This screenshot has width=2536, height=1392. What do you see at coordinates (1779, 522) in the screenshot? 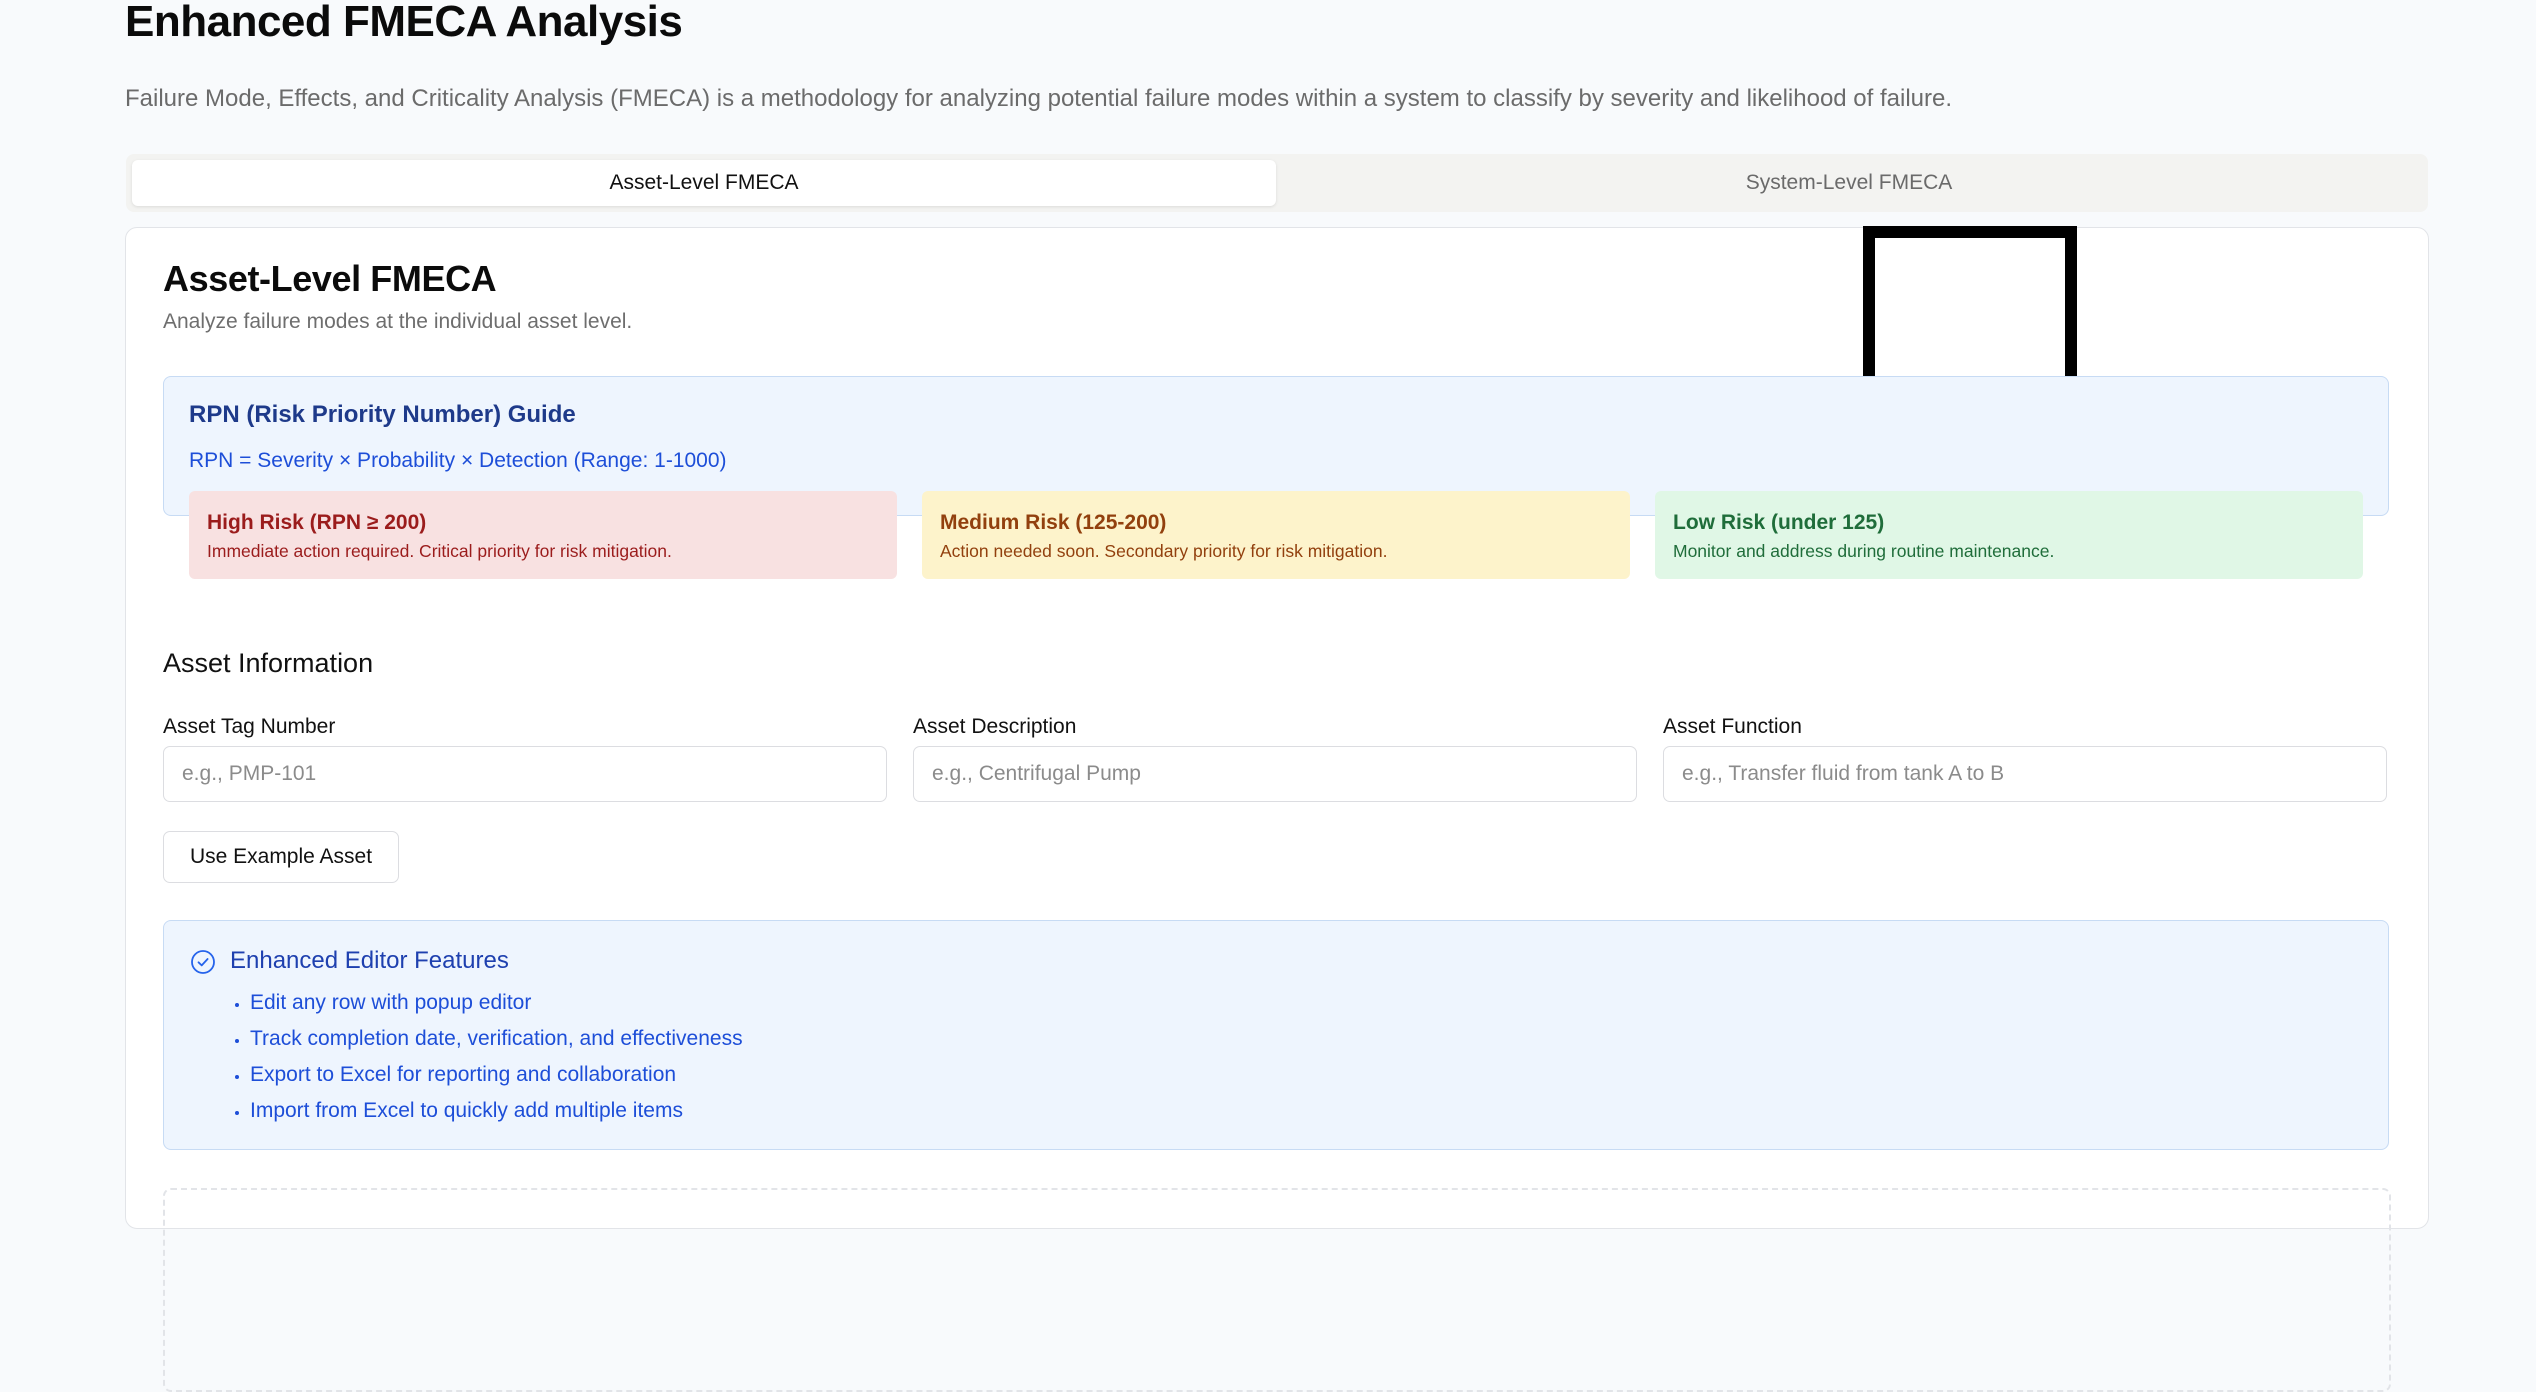
I see `risk-low-title: Low Risk (under 125)` at bounding box center [1779, 522].